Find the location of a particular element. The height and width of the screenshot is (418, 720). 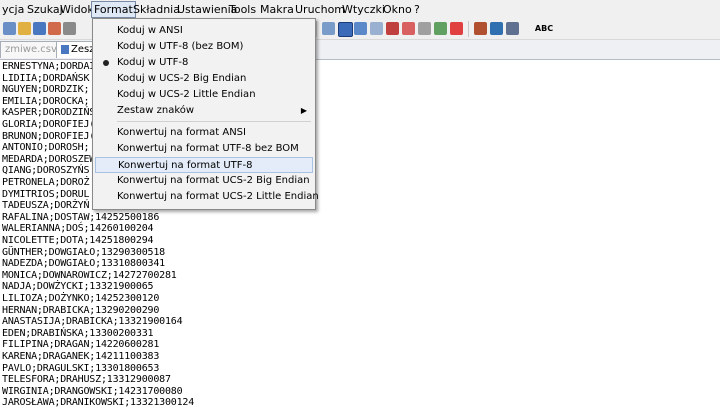

settings-icon is located at coordinates (496, 28).